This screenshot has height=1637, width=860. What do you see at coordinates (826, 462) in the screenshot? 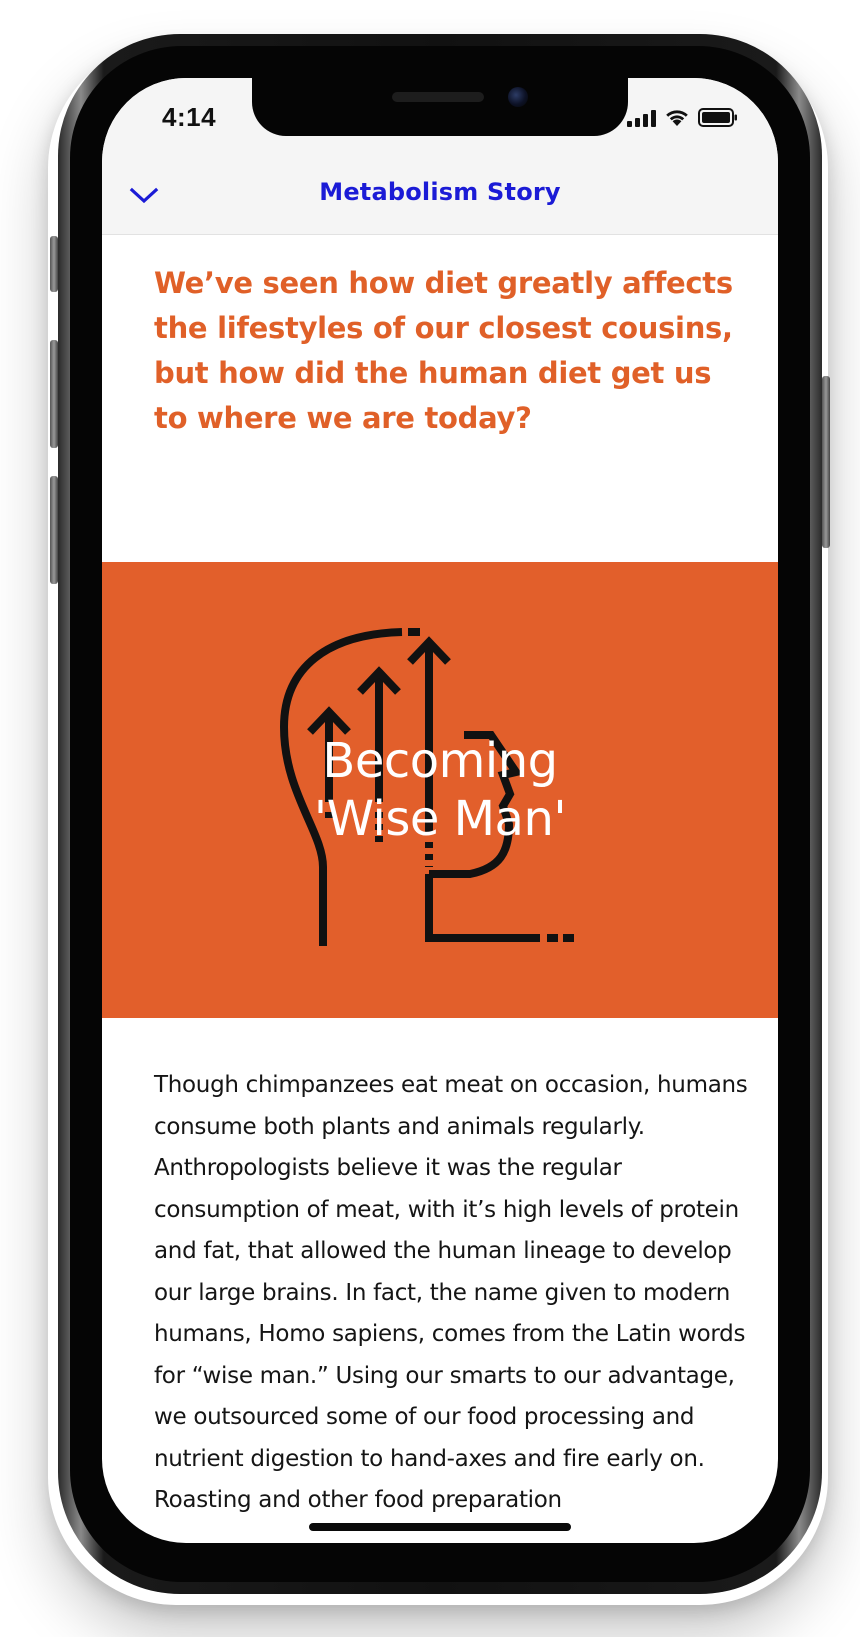
I see `power-button` at bounding box center [826, 462].